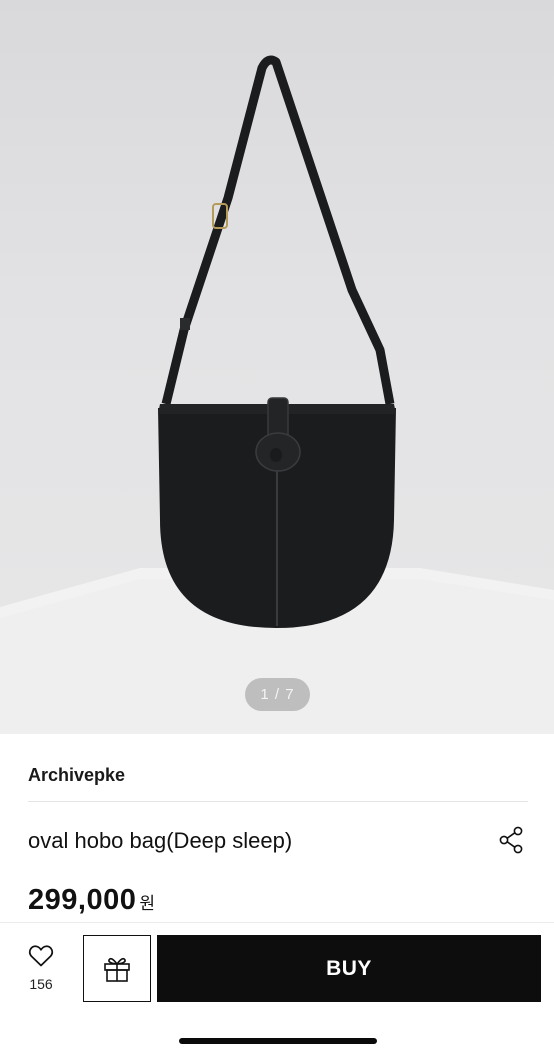 The image size is (554, 1057). I want to click on like-count: 156, so click(41, 984).